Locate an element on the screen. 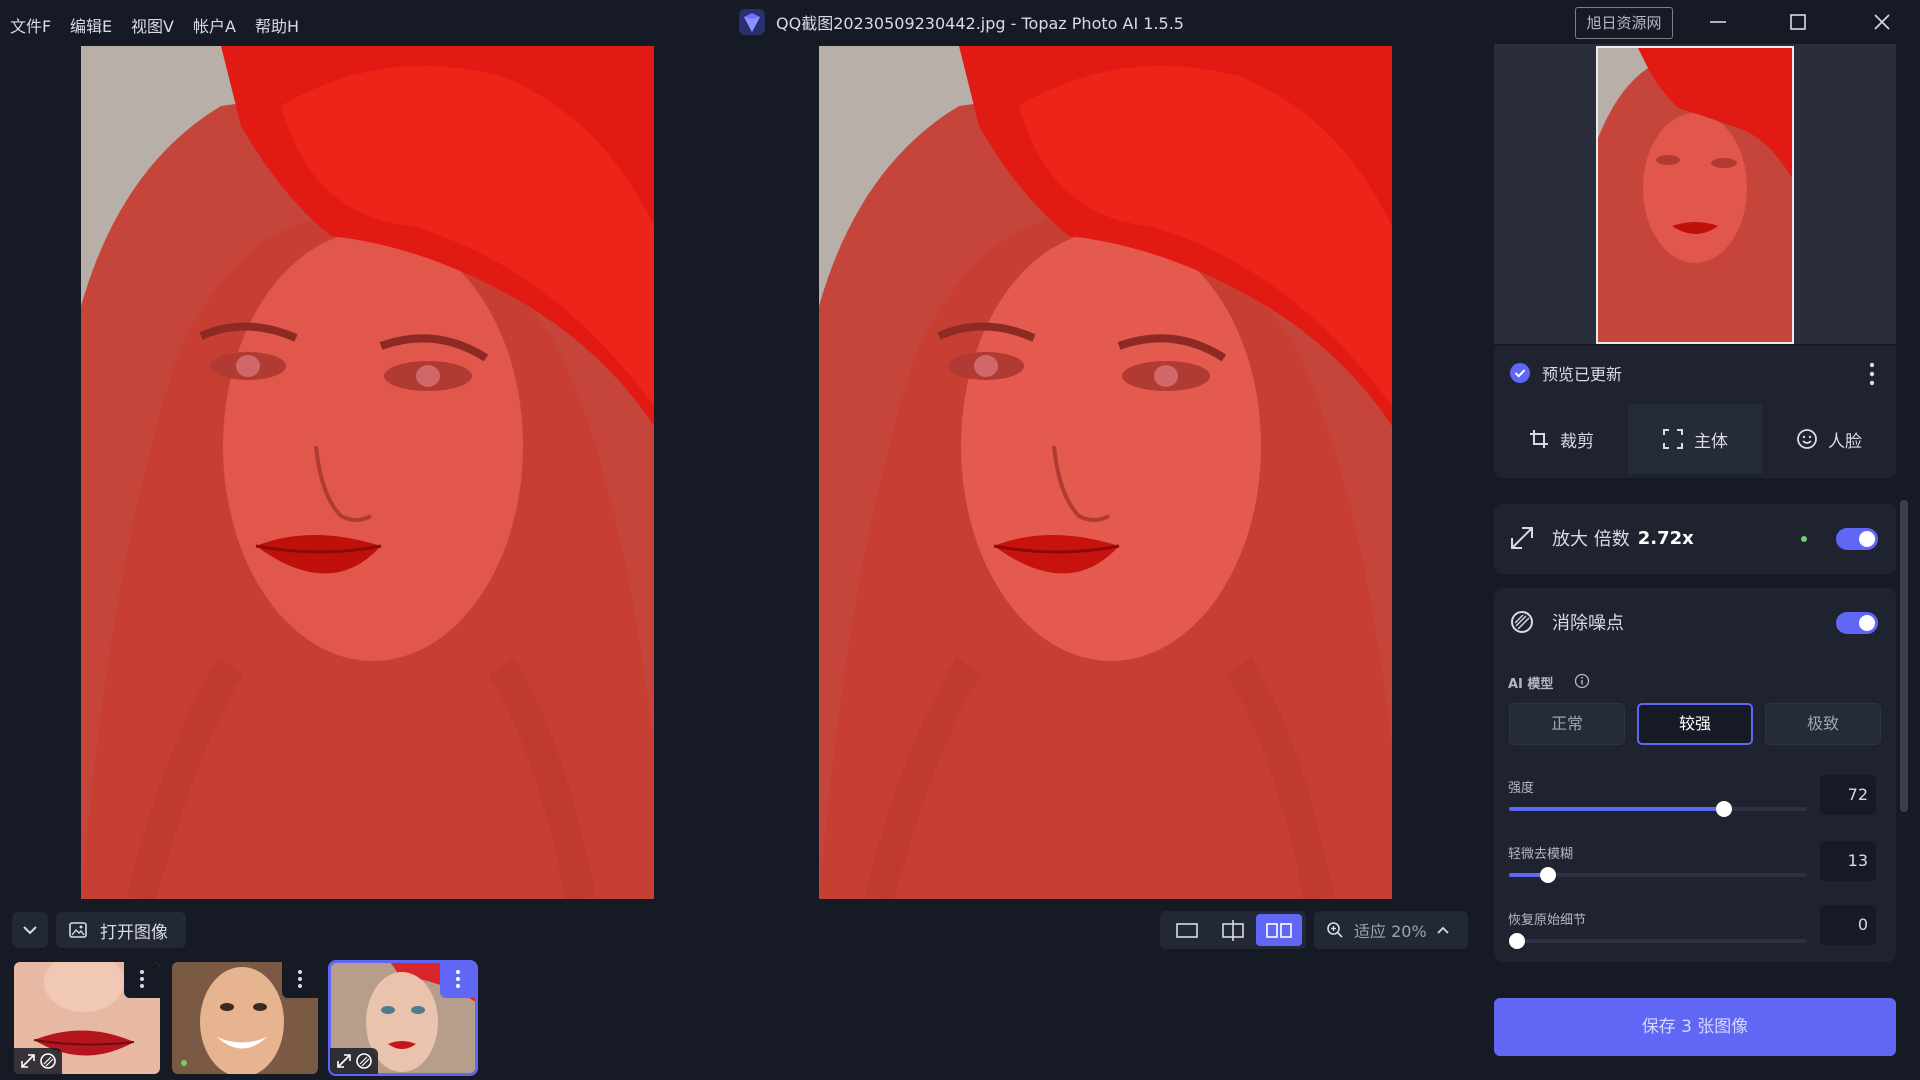 The height and width of the screenshot is (1080, 1920). menu-help: 帮助H is located at coordinates (277, 25).